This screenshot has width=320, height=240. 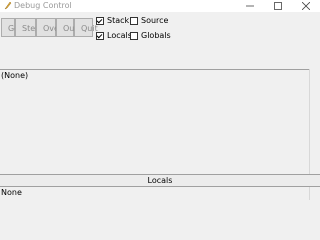 What do you see at coordinates (156, 35) in the screenshot?
I see `globals-label: Globals` at bounding box center [156, 35].